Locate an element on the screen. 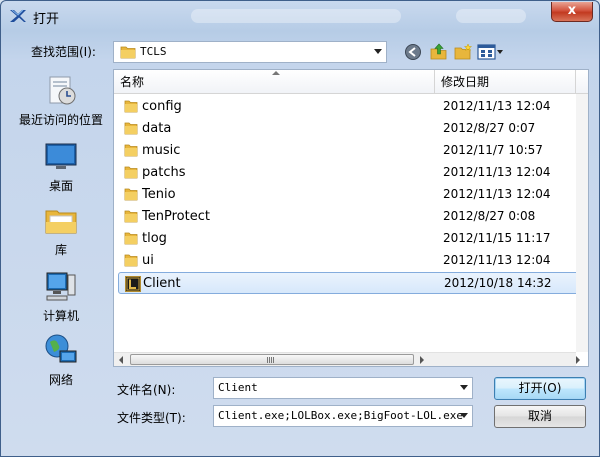 This screenshot has width=600, height=457. list-item: config2012/11/13 12:04文 is located at coordinates (353, 107).